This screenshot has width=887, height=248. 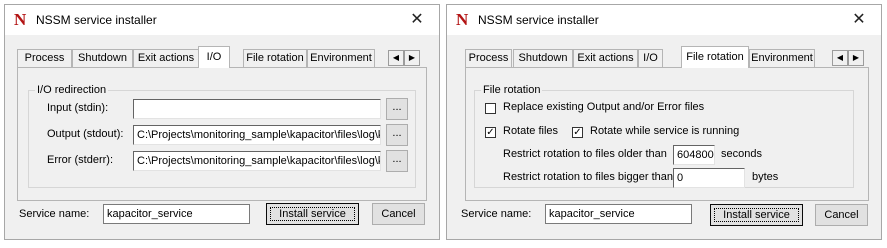 I want to click on rotate-bytes-input: 0, so click(x=709, y=178).